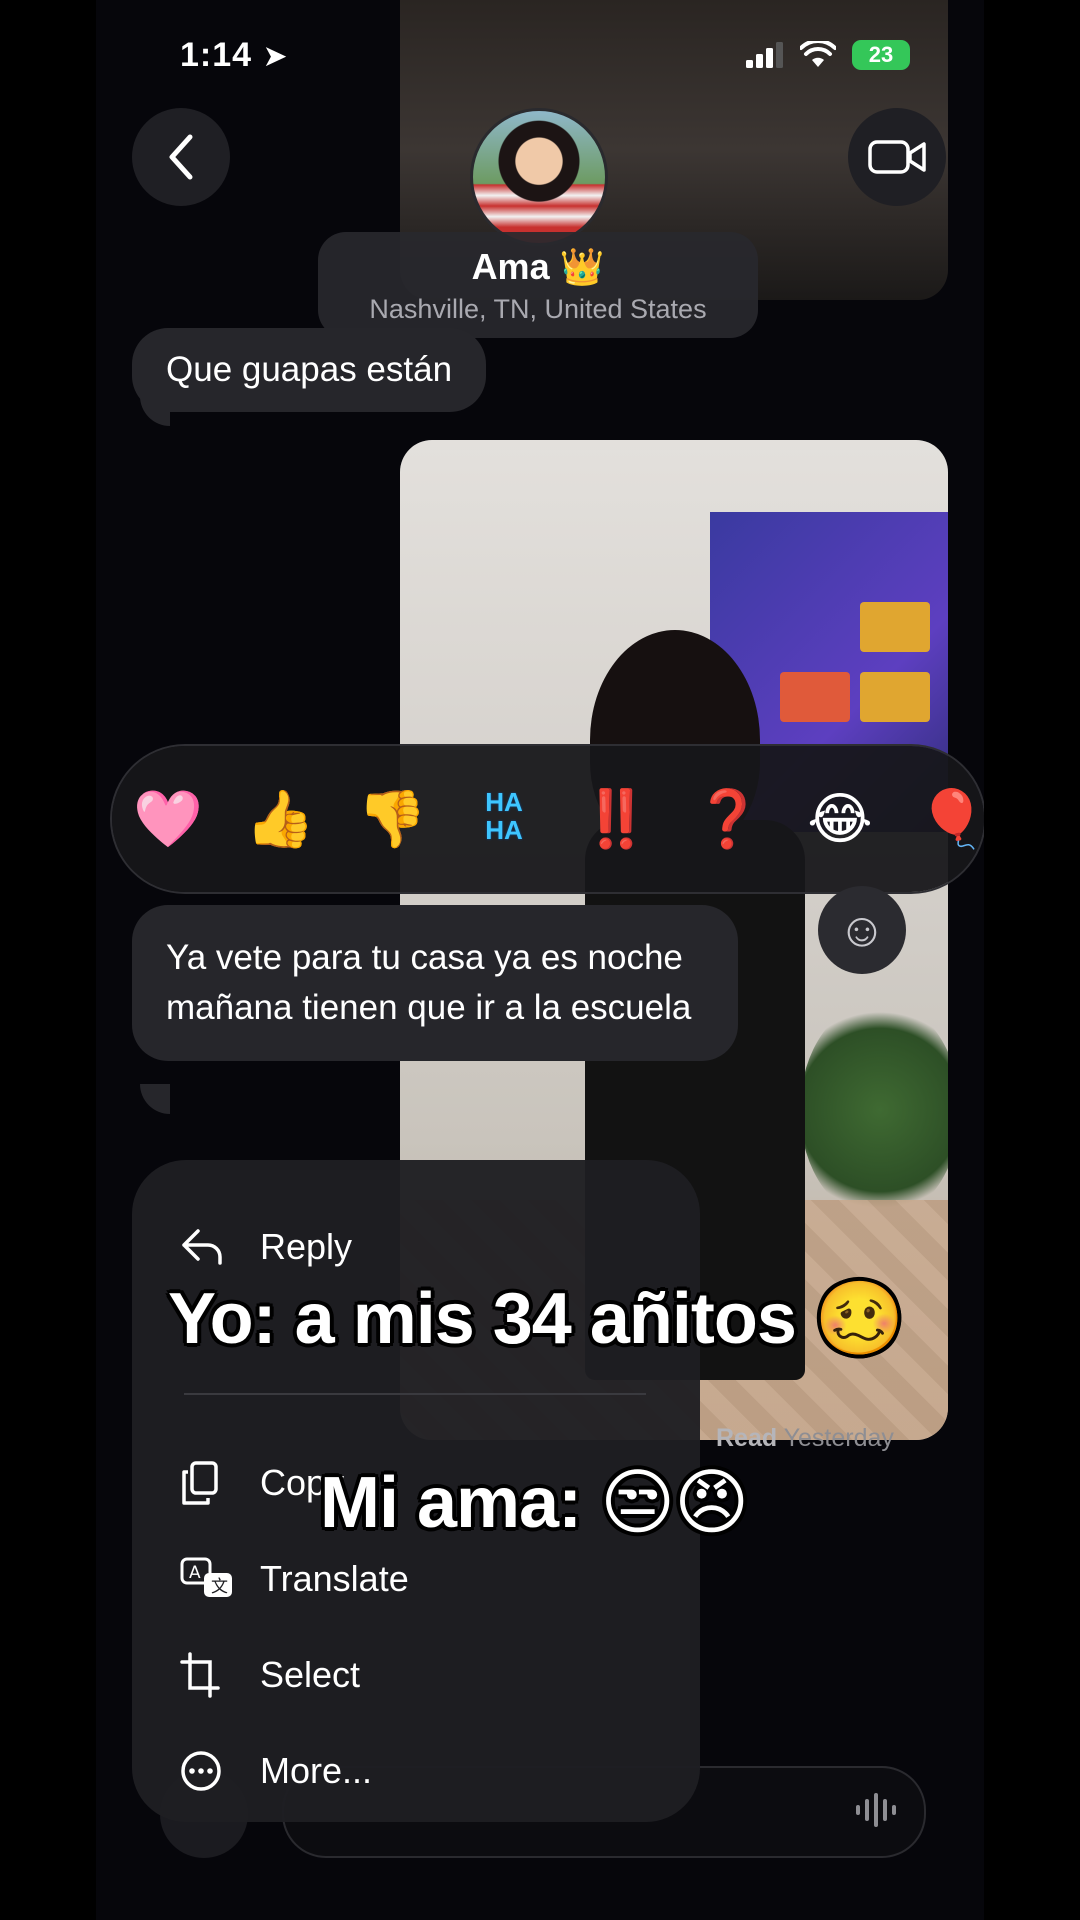  I want to click on caption-line-1: Yo: a mis 34 añitos 🥴, so click(536, 1319).